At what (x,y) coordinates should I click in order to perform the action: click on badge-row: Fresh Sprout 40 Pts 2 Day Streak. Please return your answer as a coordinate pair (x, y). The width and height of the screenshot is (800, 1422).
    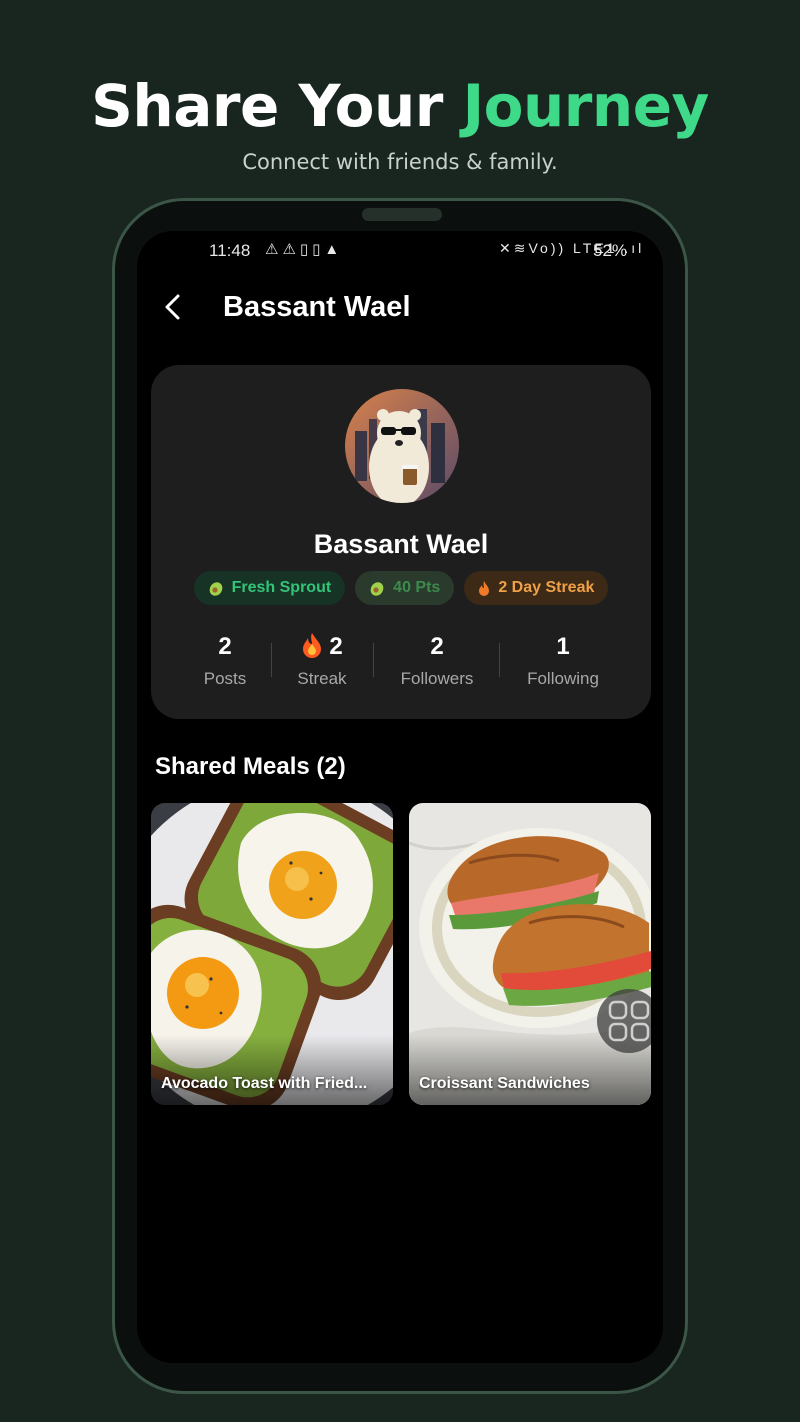
    Looking at the image, I should click on (401, 588).